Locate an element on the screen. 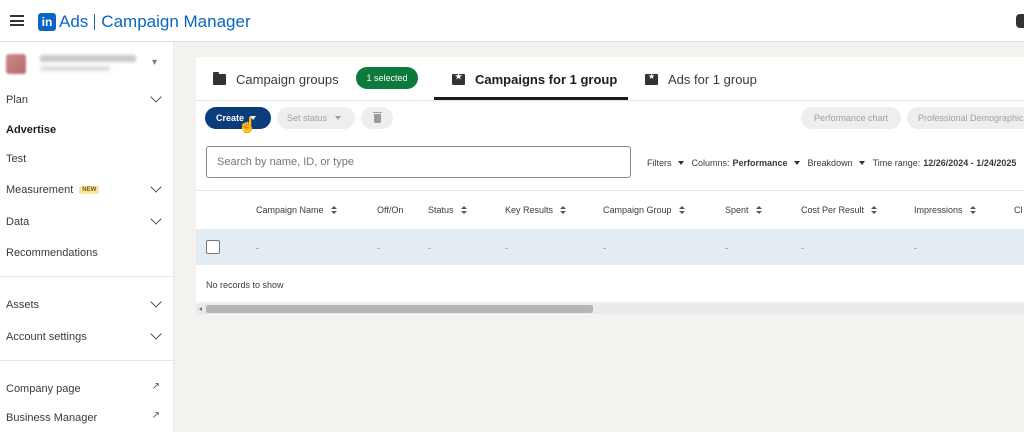 The height and width of the screenshot is (432, 1024). account-name-redacted is located at coordinates (88, 58).